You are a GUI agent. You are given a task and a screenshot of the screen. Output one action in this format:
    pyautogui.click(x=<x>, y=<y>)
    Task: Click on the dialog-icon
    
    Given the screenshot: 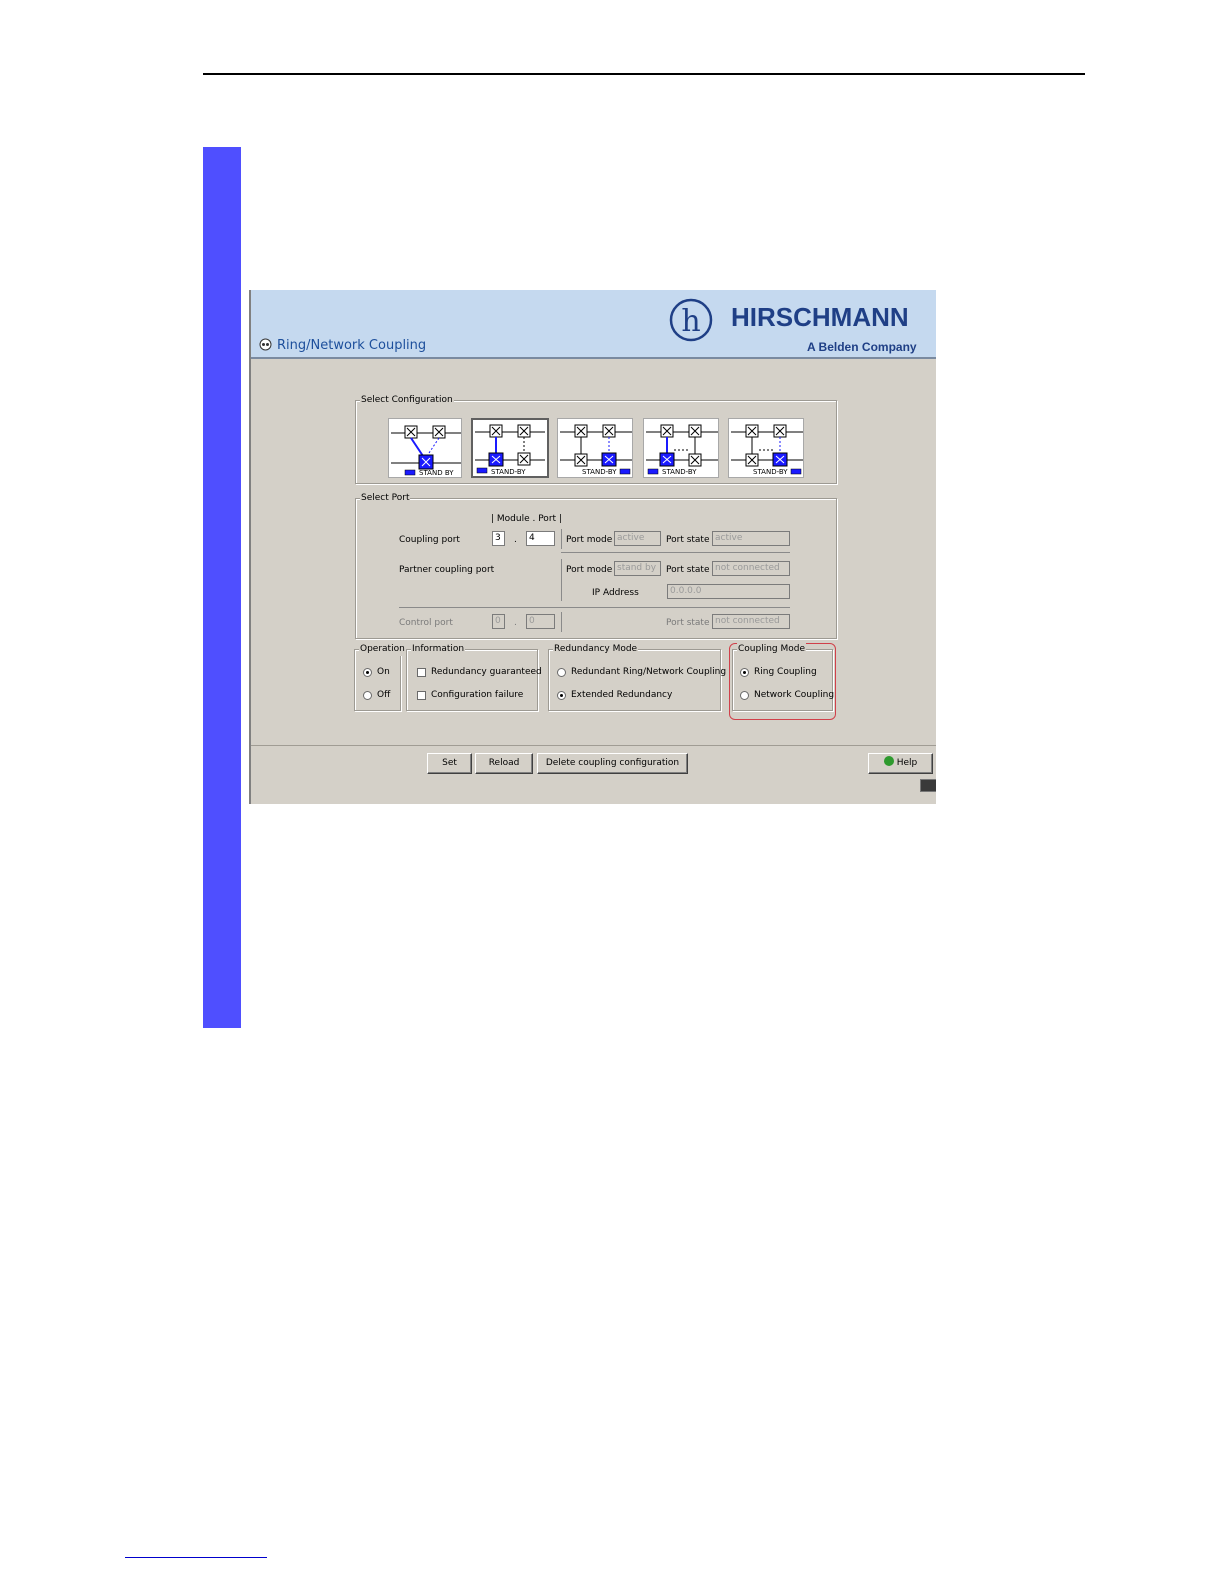 What is the action you would take?
    pyautogui.click(x=265, y=344)
    